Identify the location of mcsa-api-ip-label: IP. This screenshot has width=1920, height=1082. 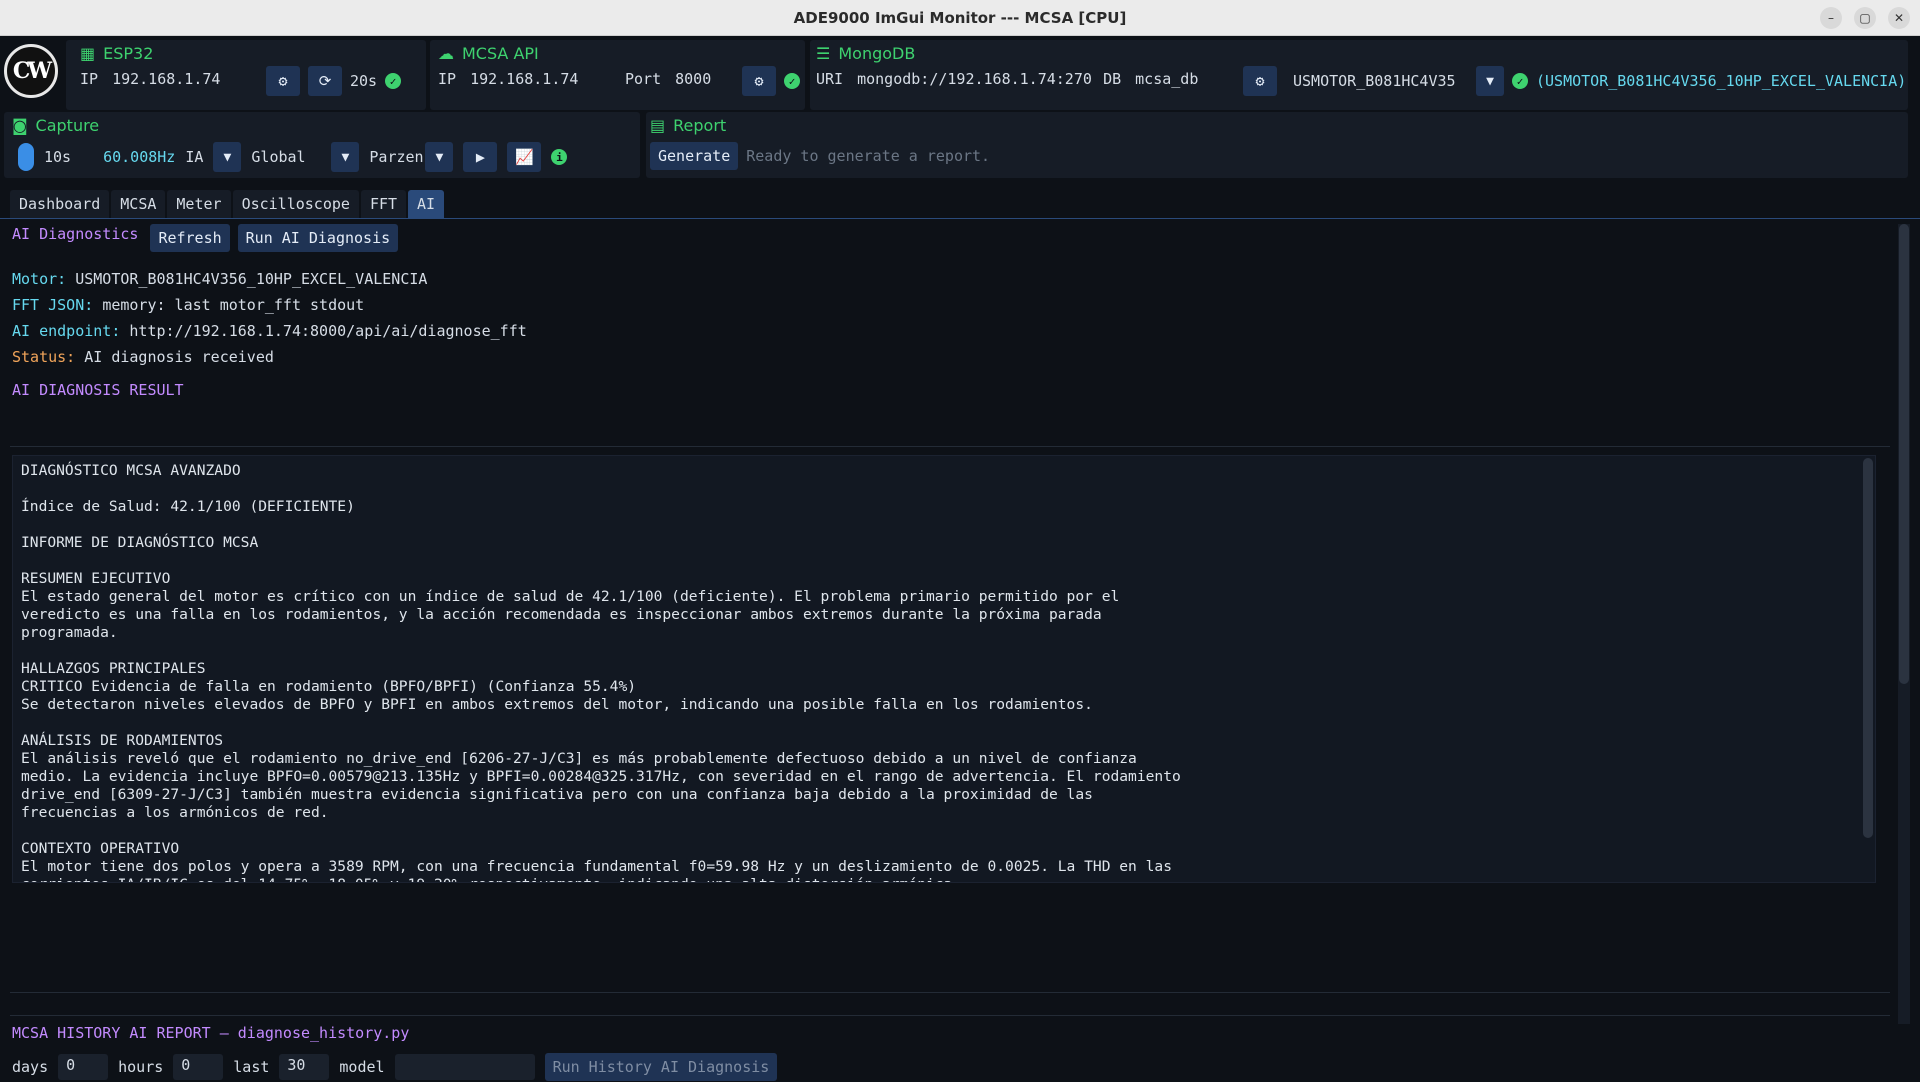
(447, 79).